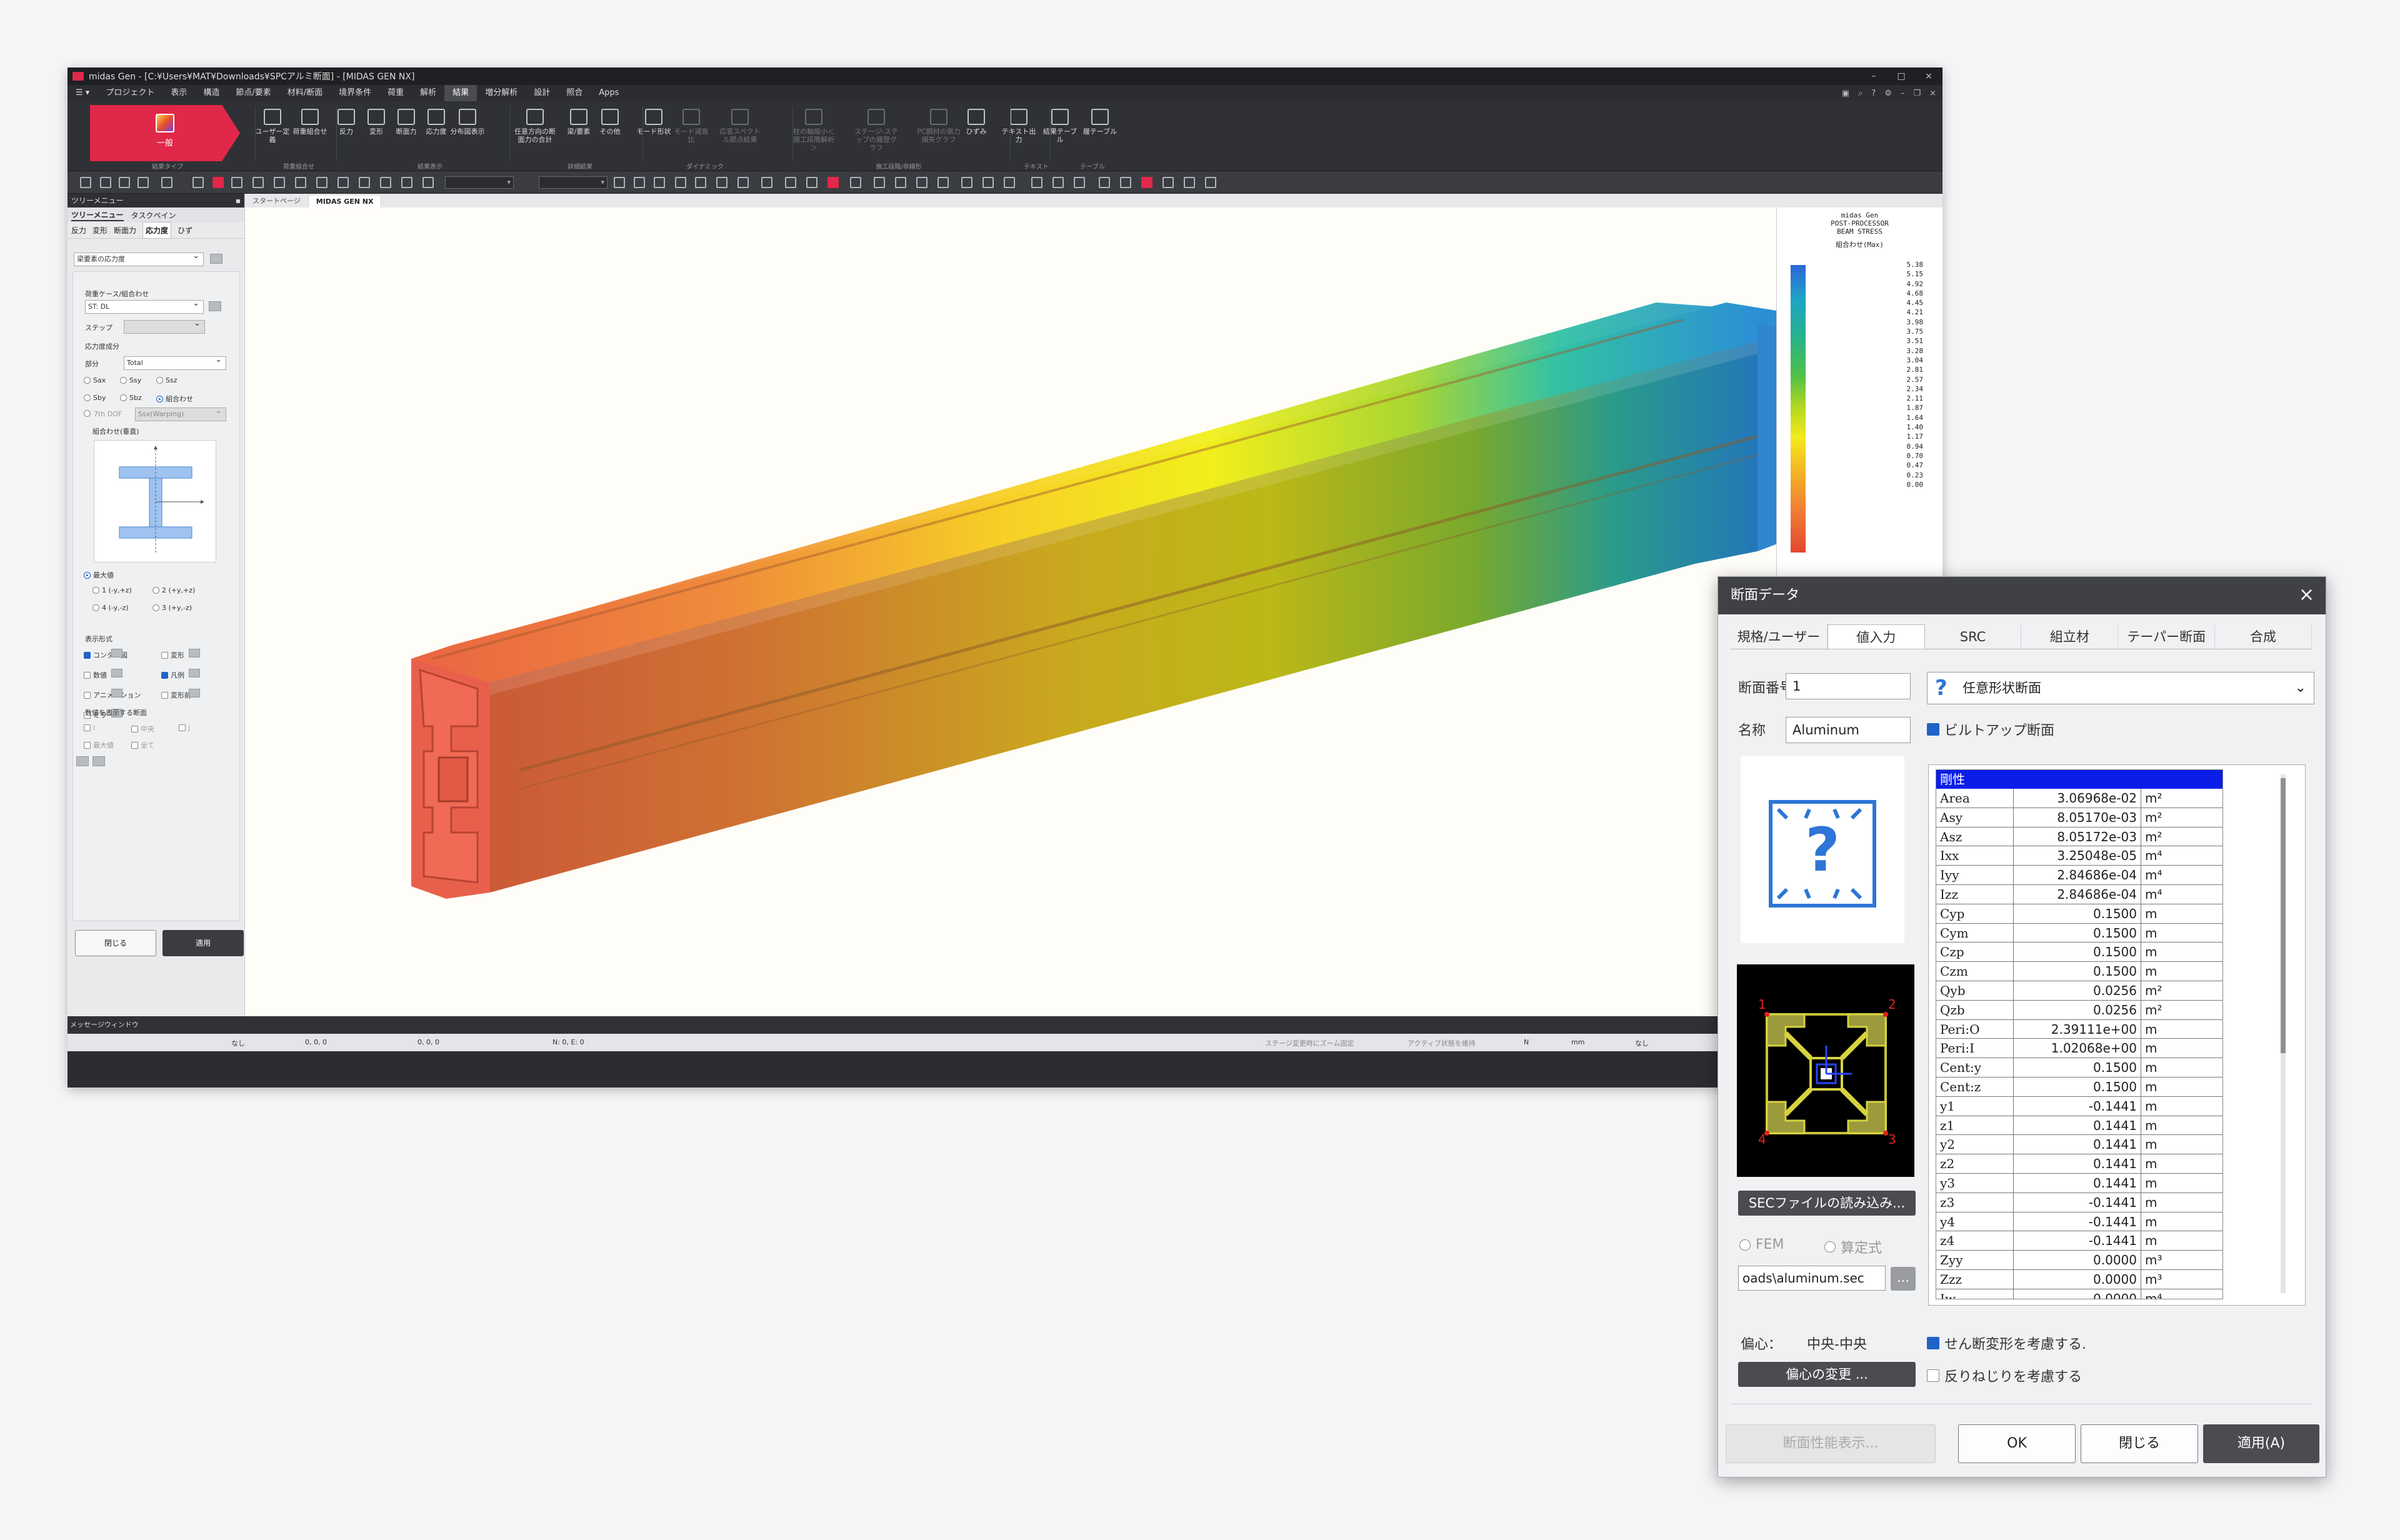 Image resolution: width=2400 pixels, height=1540 pixels. I want to click on ribbon-button-1: 荷重組合せ, so click(310, 121).